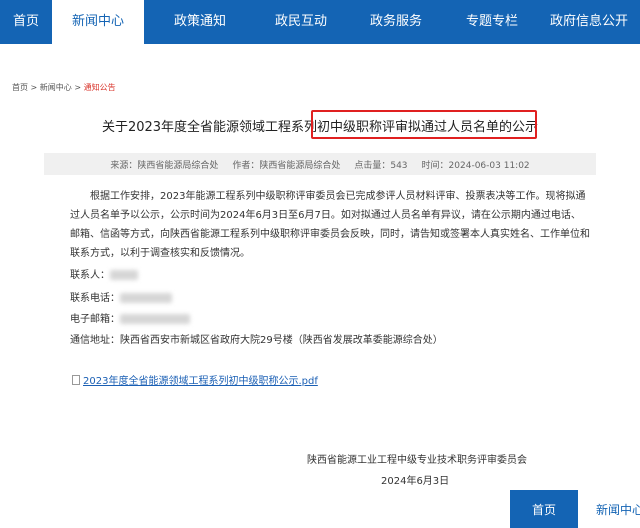 The width and height of the screenshot is (640, 528). What do you see at coordinates (396, 22) in the screenshot?
I see `nav-item-services: 政务服务` at bounding box center [396, 22].